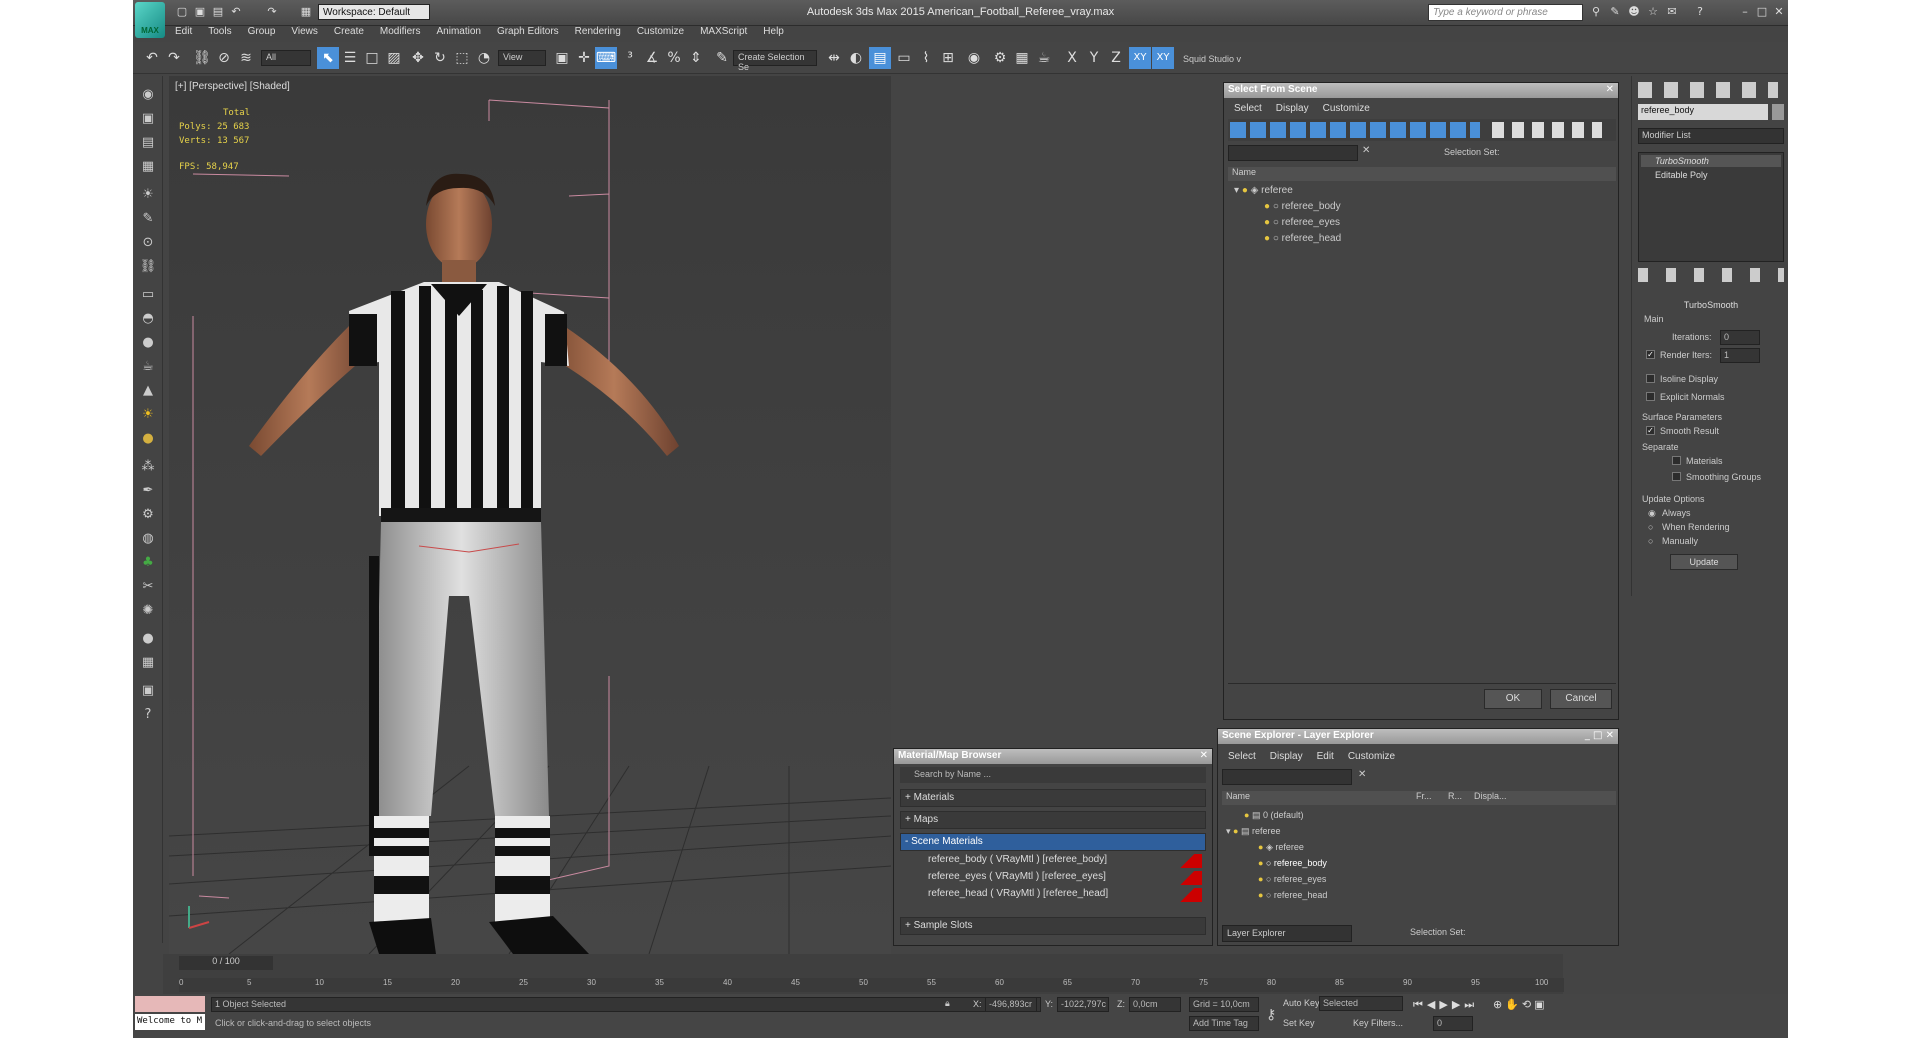 The width and height of the screenshot is (1920, 1038). Describe the element at coordinates (262, 31) in the screenshot. I see `menu-group: Group` at that location.